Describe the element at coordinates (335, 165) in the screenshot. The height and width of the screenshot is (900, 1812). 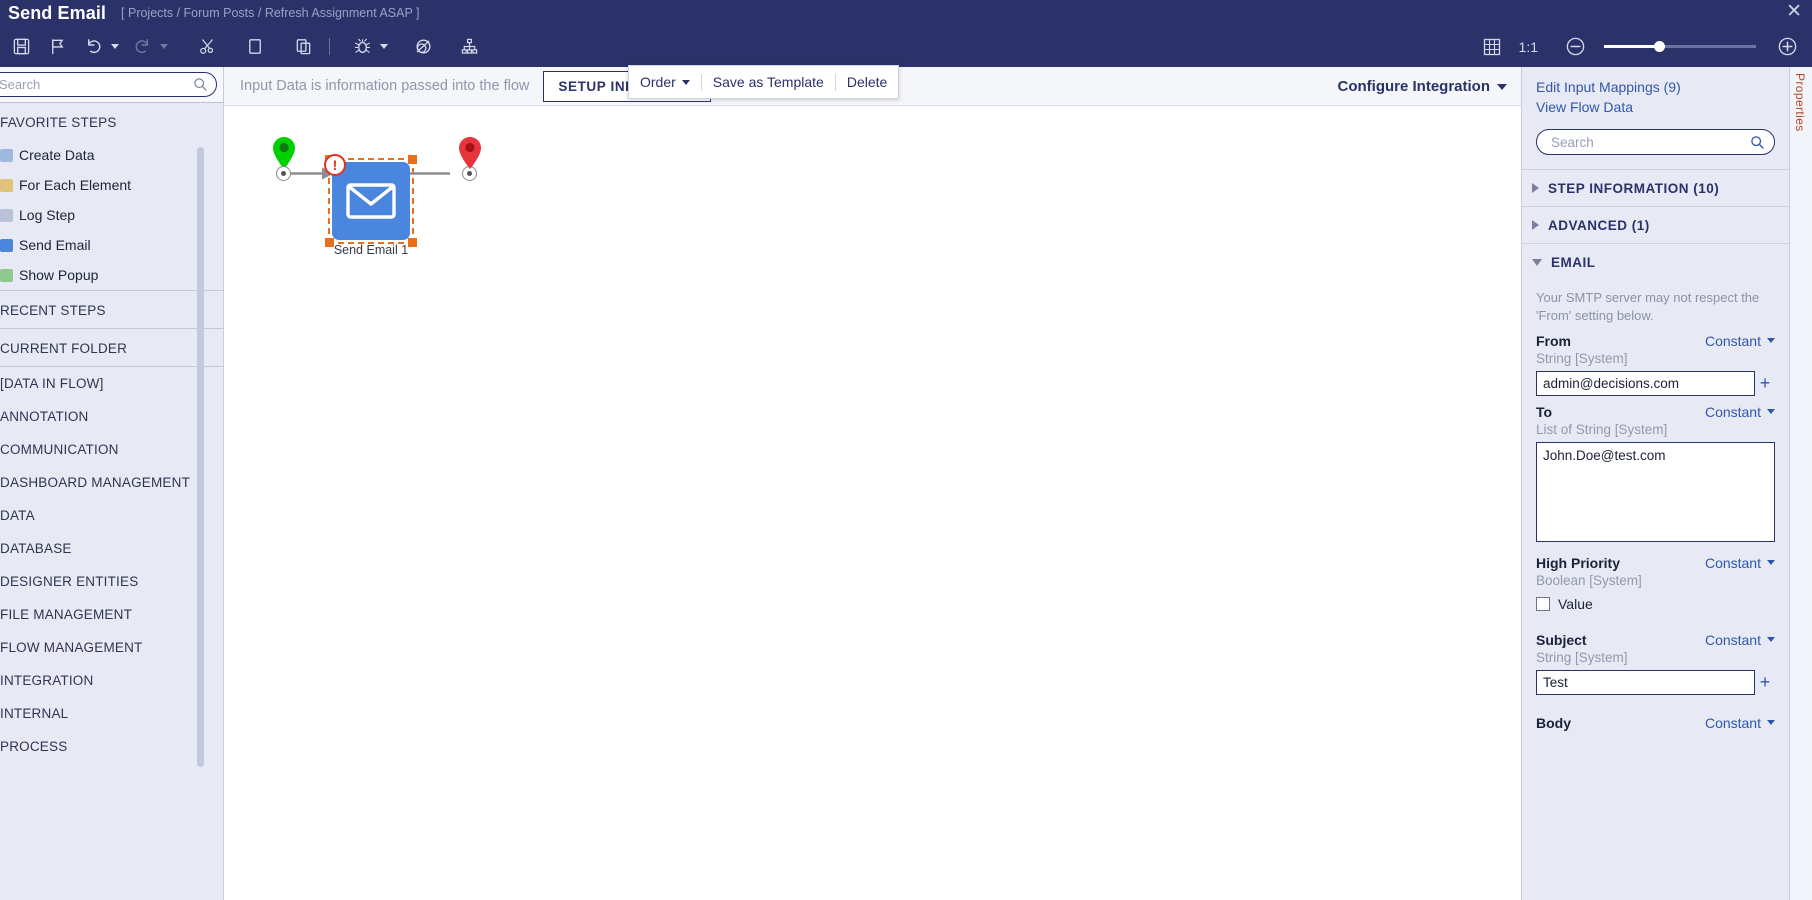
I see `step-warning-badge: !` at that location.